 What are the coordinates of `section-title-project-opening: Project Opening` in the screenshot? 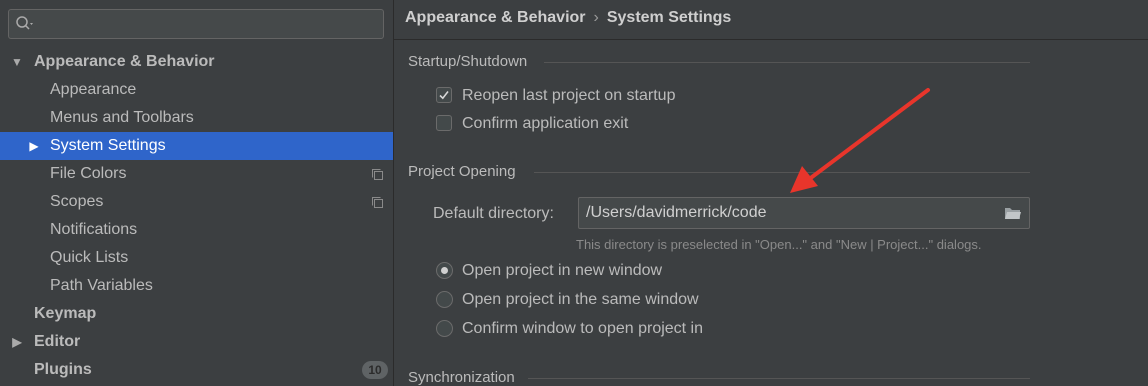 It's located at (462, 171).